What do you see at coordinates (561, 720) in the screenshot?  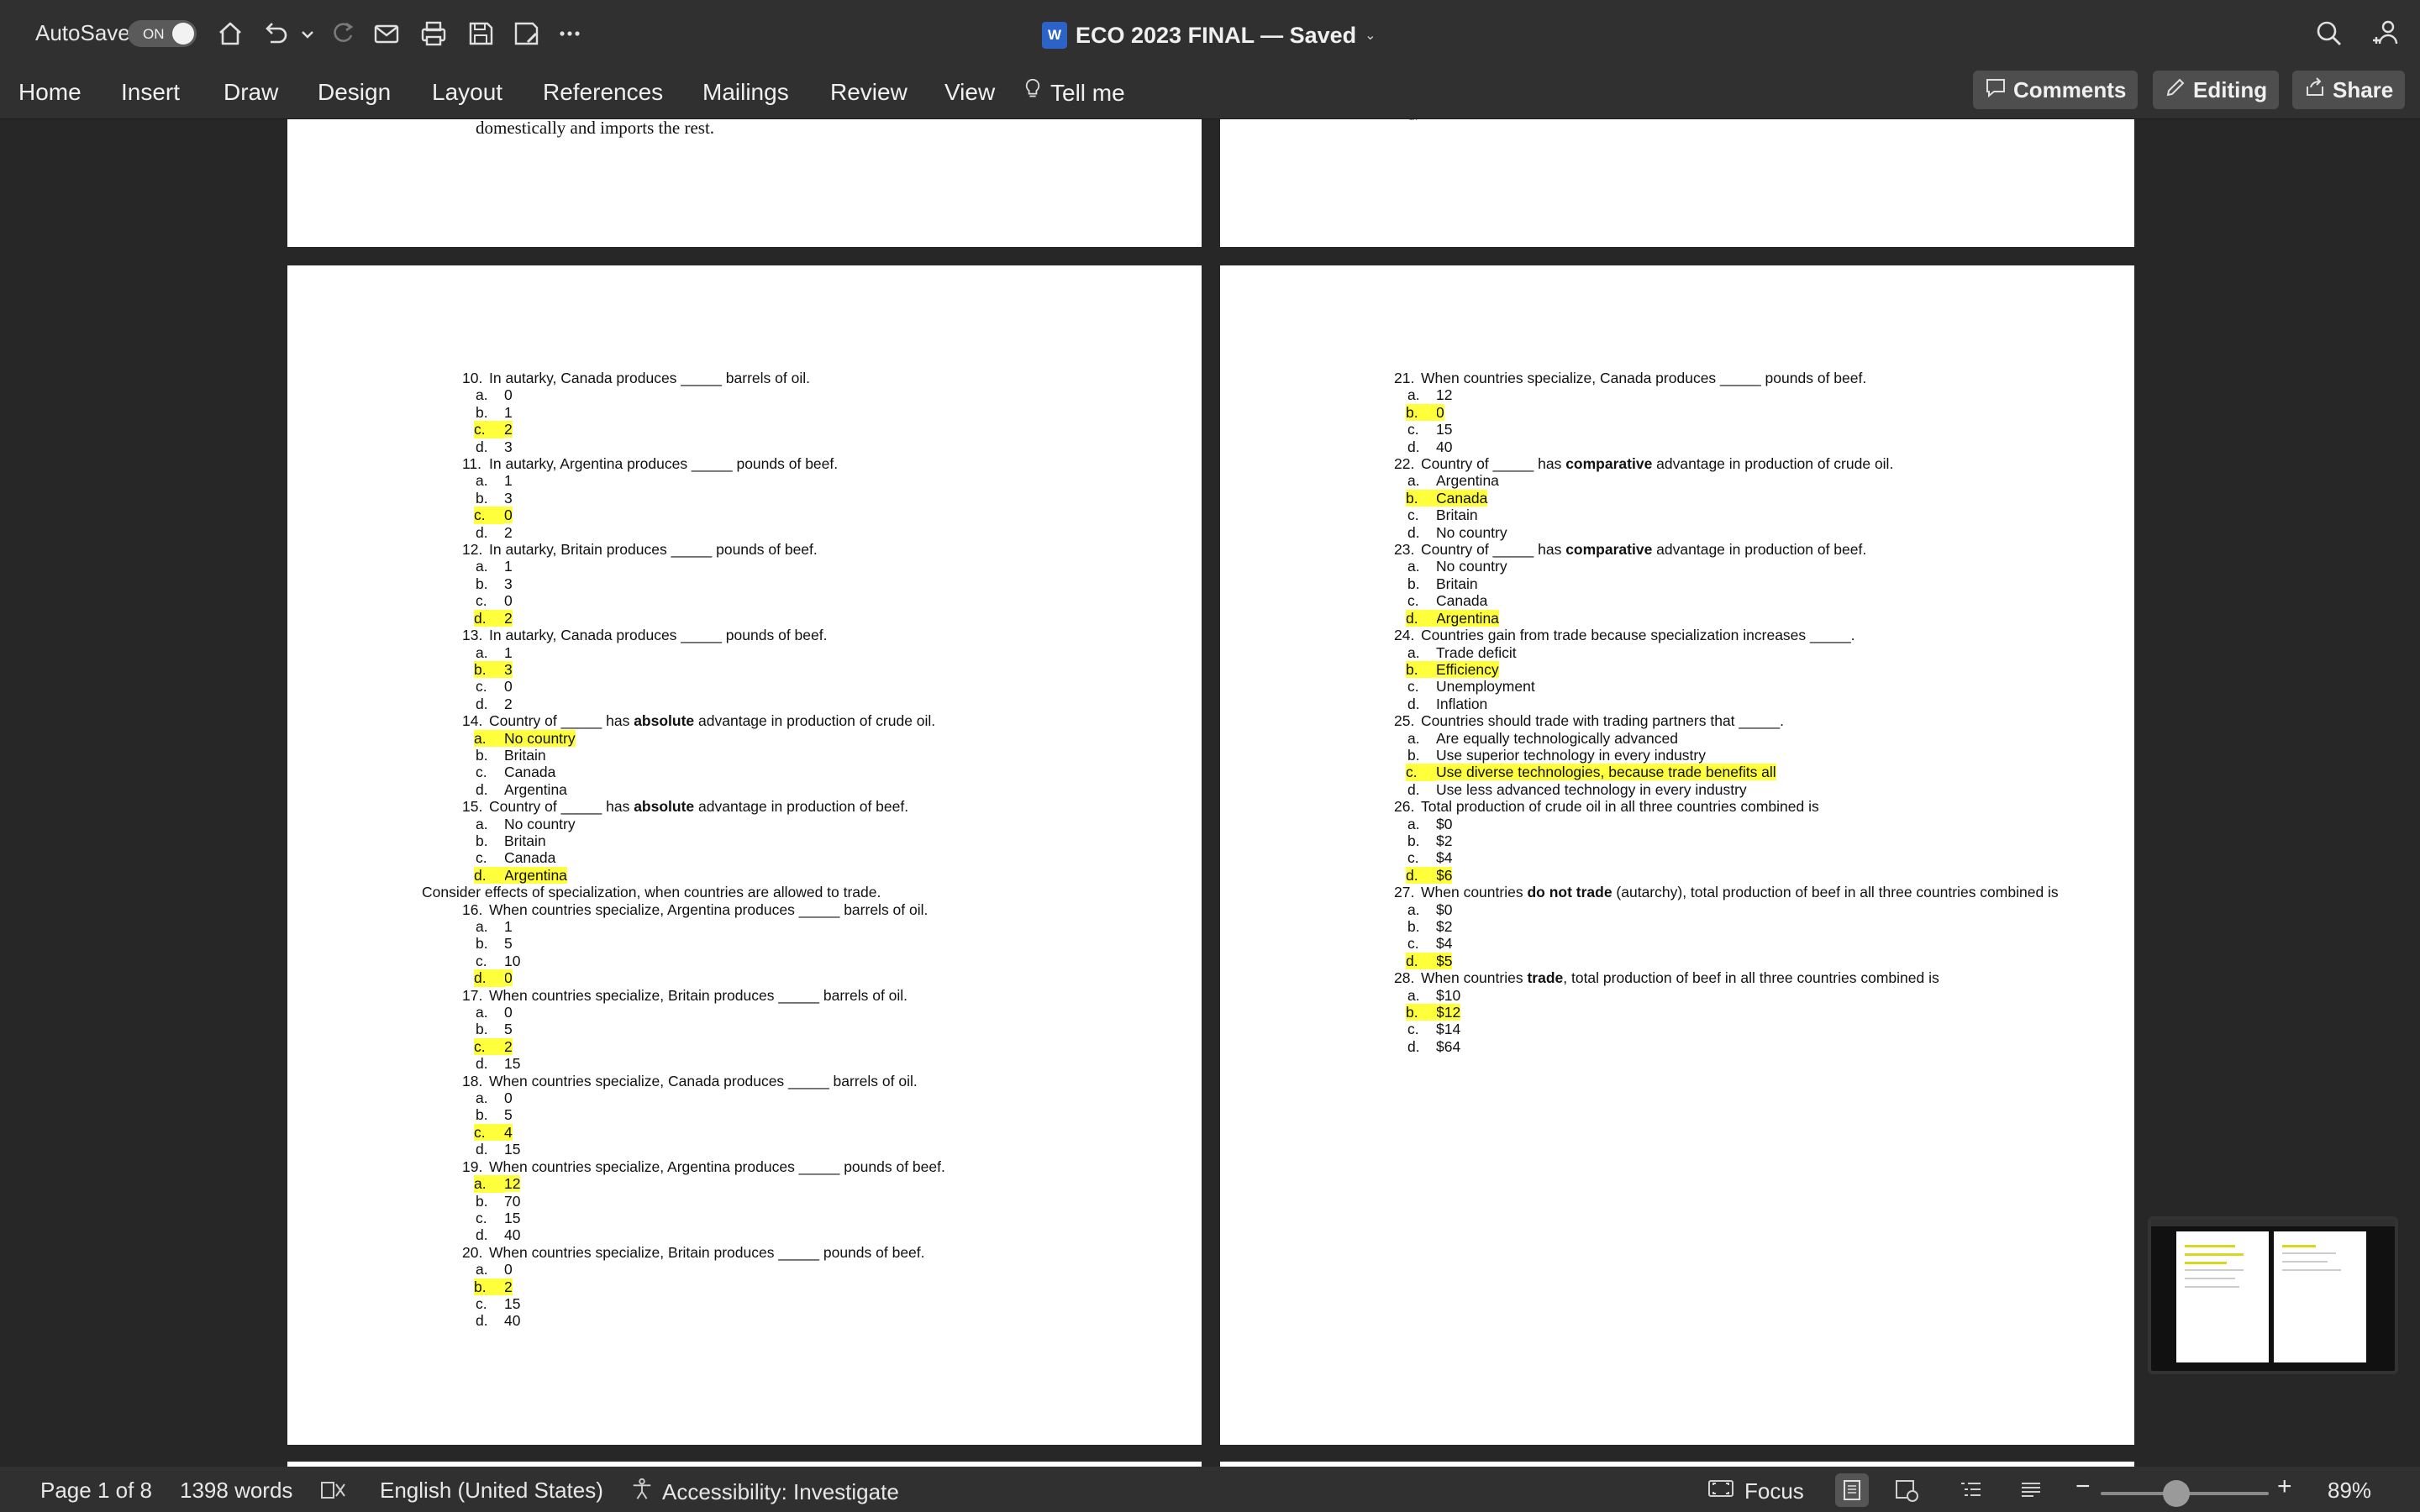 I see `stem-text: Country of _____ has` at bounding box center [561, 720].